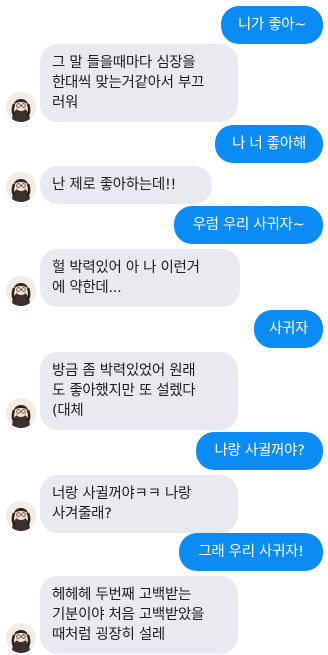 This screenshot has height=655, width=328. I want to click on outgoing-message-bubble: 나 너 좋아해, so click(269, 144).